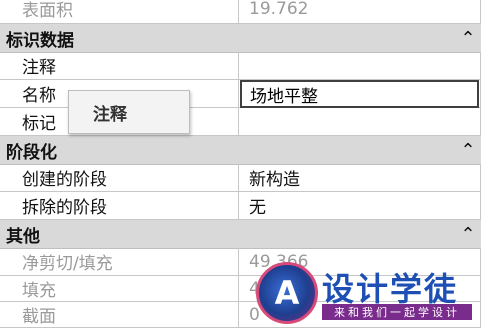 Image resolution: width=481 pixels, height=328 pixels. I want to click on property-label: 拆除的阶段, so click(119, 206).